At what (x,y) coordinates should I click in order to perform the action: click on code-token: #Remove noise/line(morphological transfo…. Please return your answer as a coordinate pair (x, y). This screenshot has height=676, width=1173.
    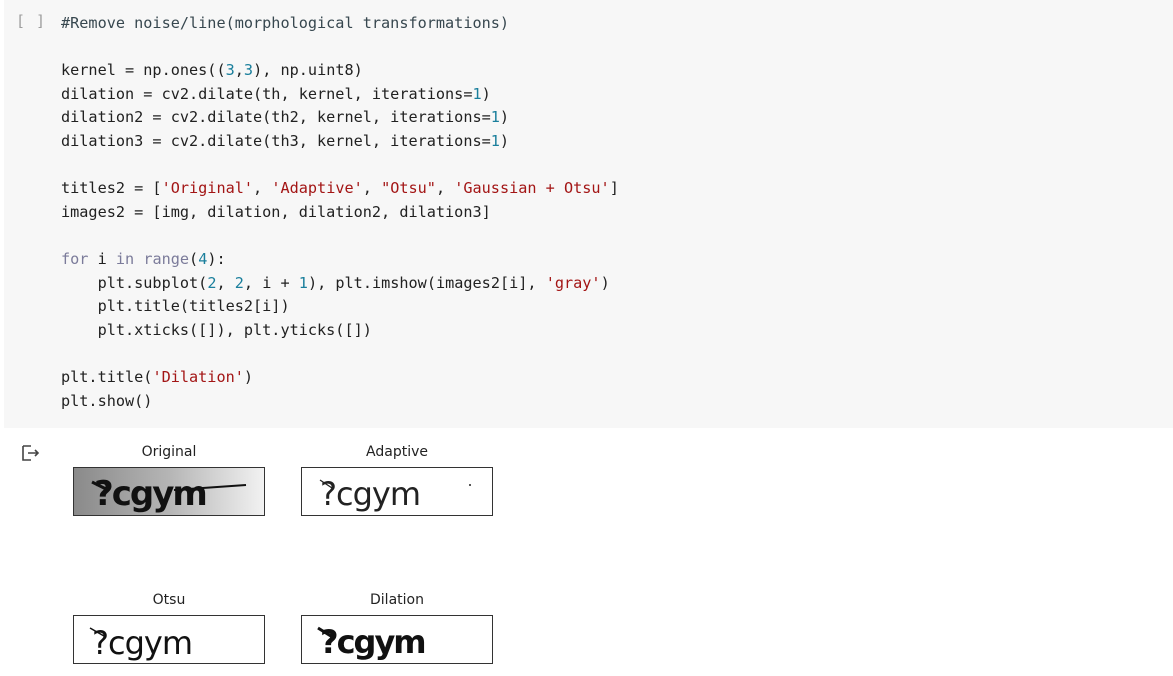
    Looking at the image, I should click on (285, 23).